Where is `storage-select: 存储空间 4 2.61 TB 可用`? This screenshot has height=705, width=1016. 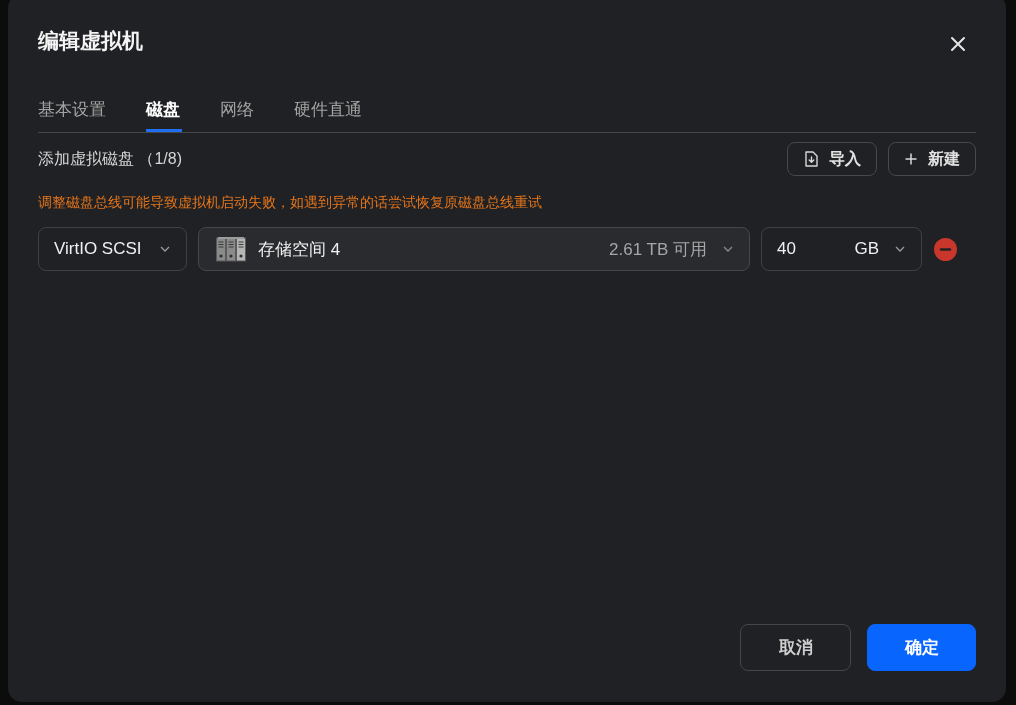
storage-select: 存储空间 4 2.61 TB 可用 is located at coordinates (474, 249).